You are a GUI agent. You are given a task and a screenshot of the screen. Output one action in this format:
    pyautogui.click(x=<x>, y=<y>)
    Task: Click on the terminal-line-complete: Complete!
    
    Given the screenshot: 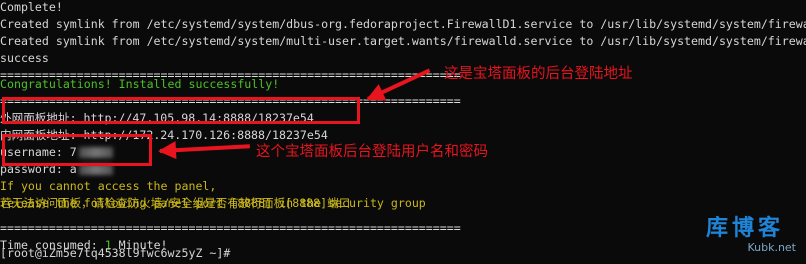 What is the action you would take?
    pyautogui.click(x=31, y=7)
    